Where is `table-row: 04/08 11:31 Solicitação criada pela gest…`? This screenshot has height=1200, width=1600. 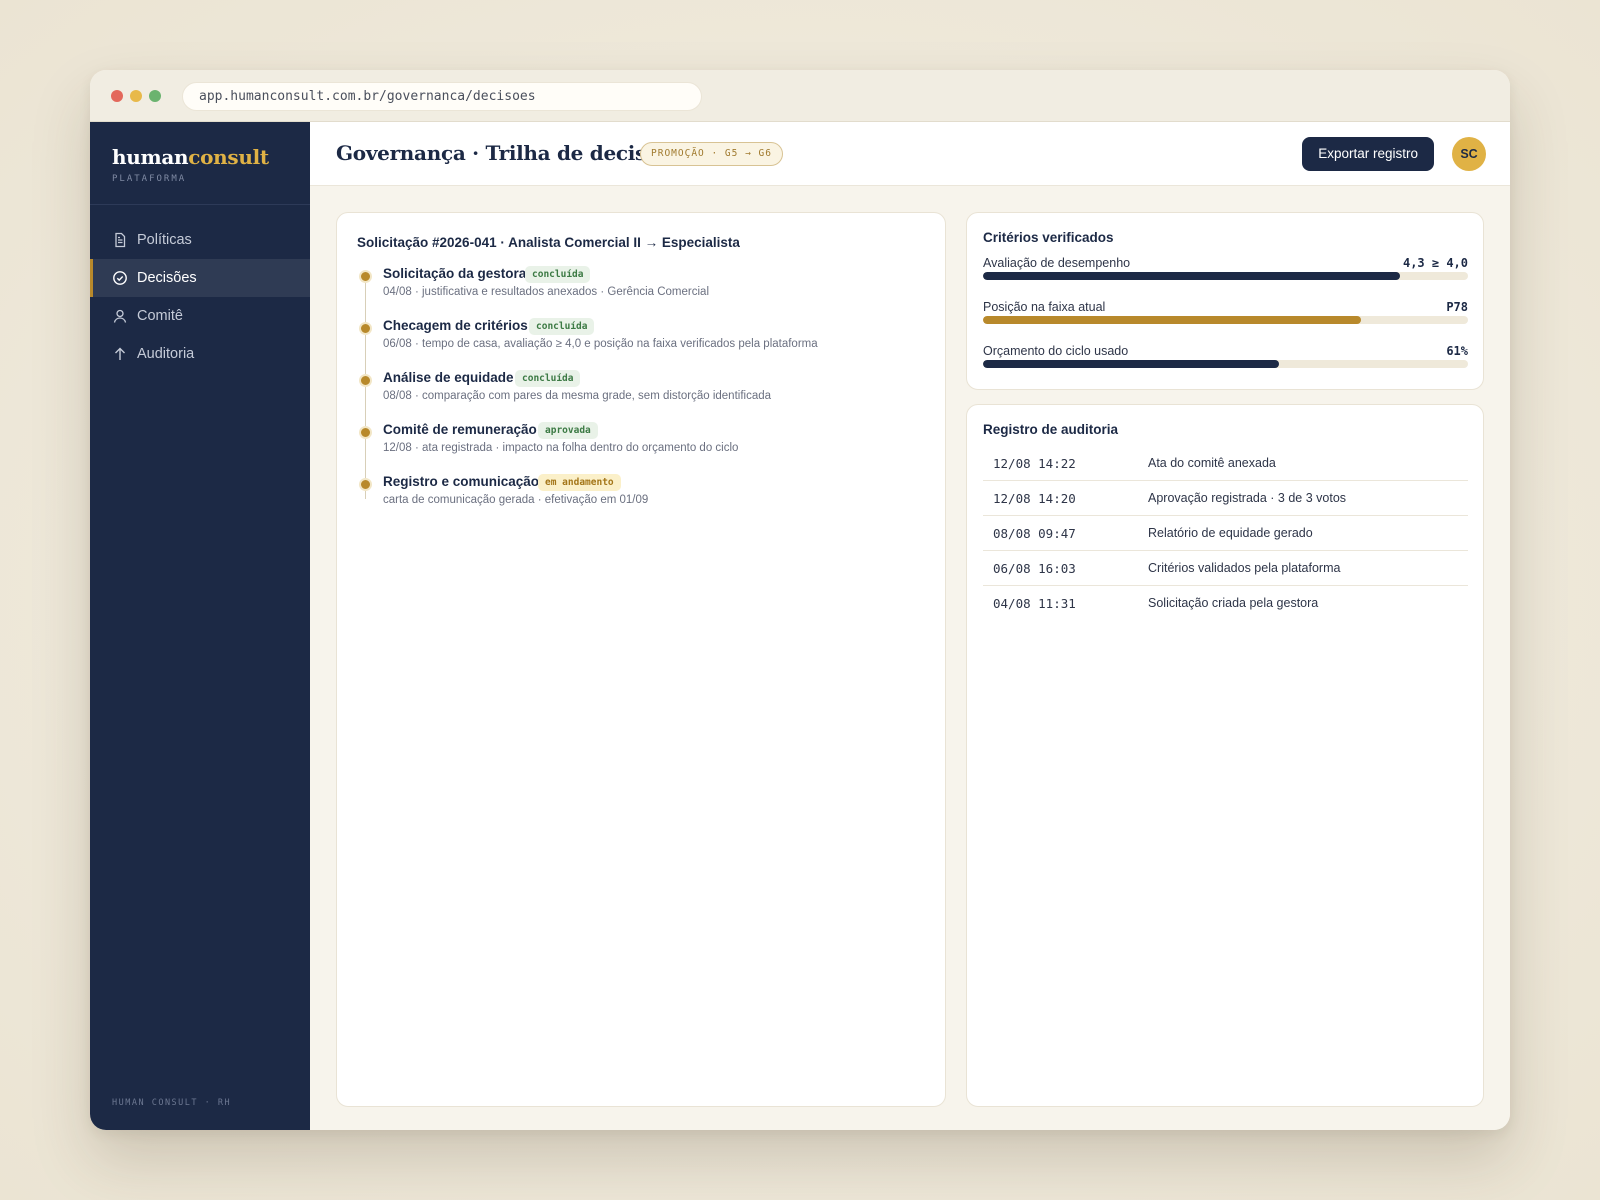
table-row: 04/08 11:31 Solicitação criada pela gest… is located at coordinates (1225, 603).